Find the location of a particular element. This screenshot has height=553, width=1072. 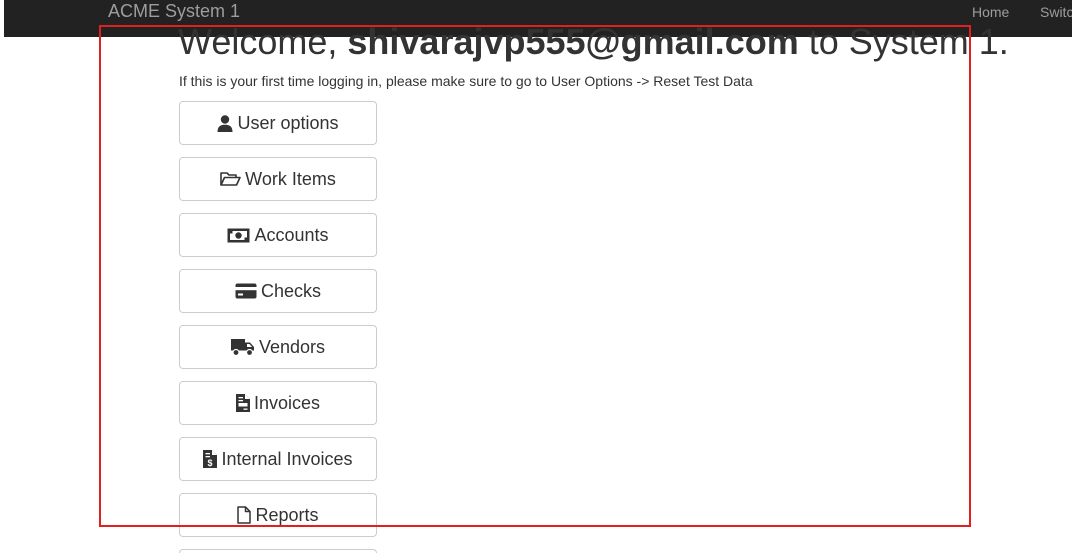

checks-button: Checks is located at coordinates (278, 291).